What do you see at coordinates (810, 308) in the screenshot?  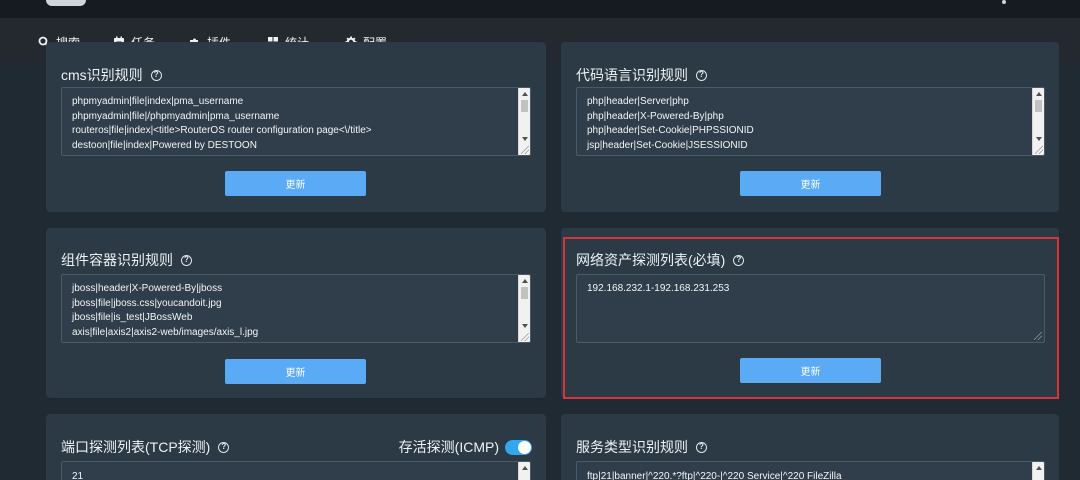 I see `network-assets-textarea: 192.168.232.1-192.168.231.253` at bounding box center [810, 308].